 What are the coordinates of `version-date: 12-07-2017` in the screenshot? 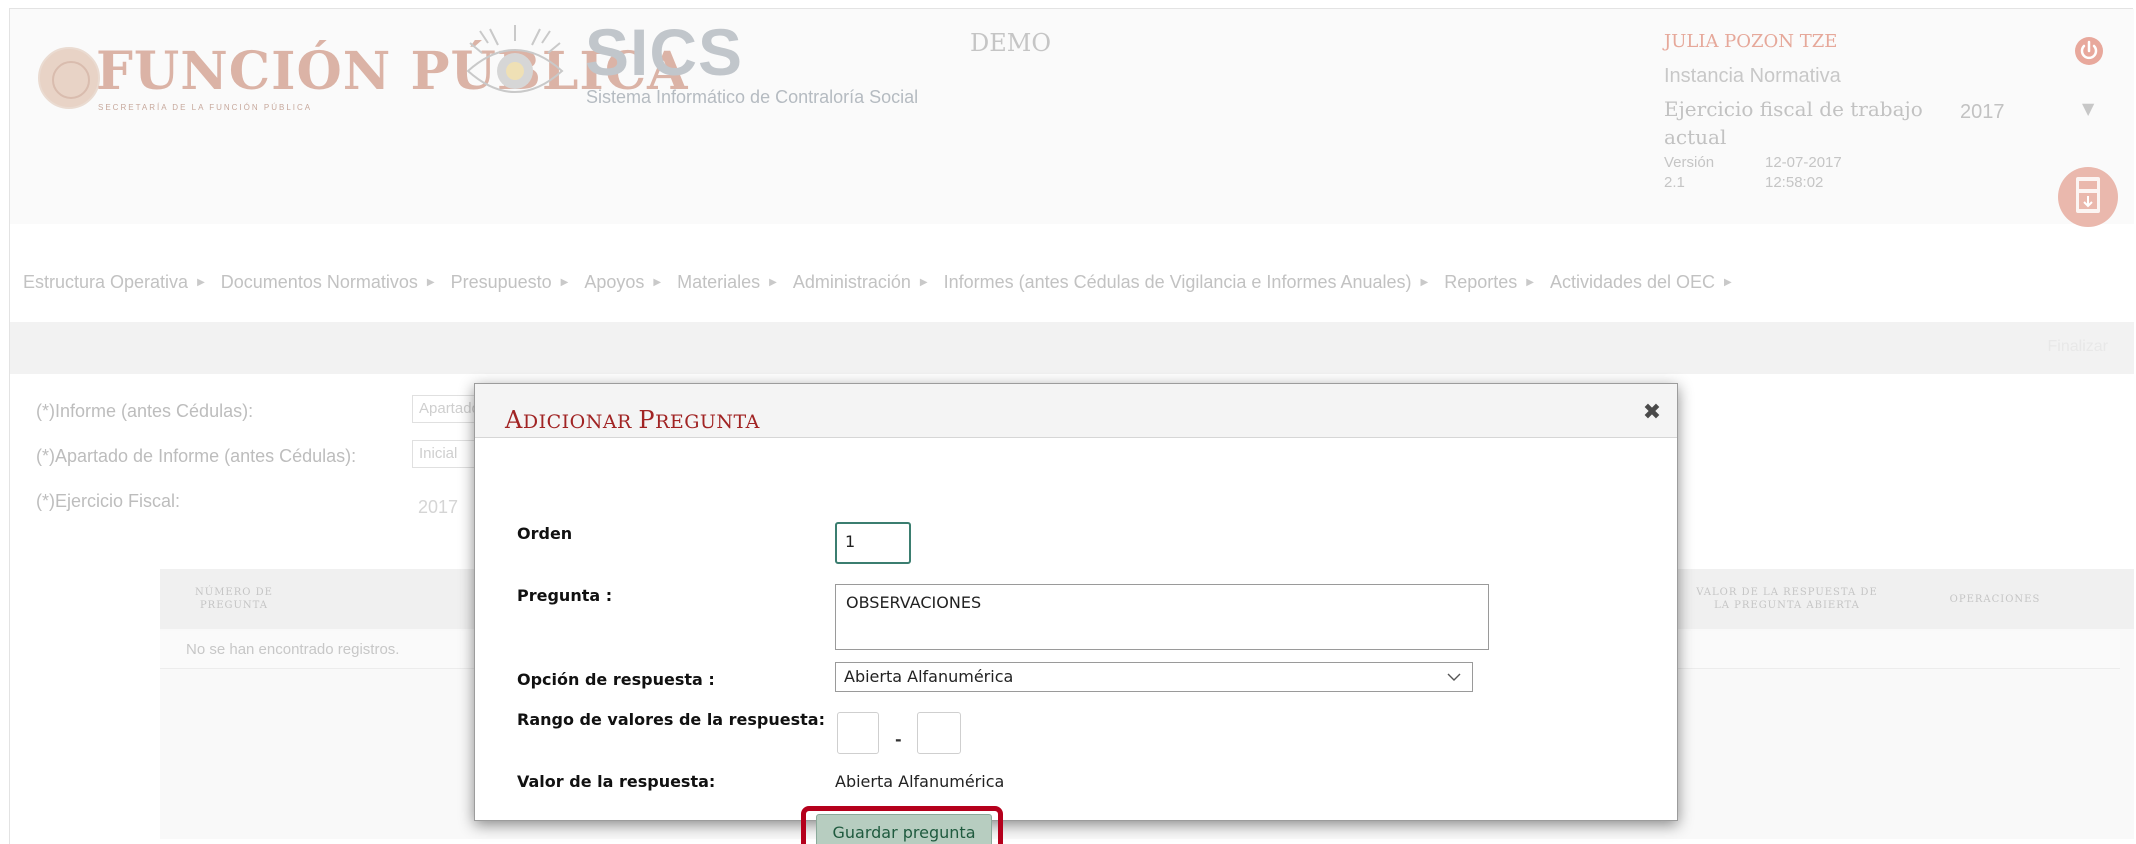 It's located at (1803, 162).